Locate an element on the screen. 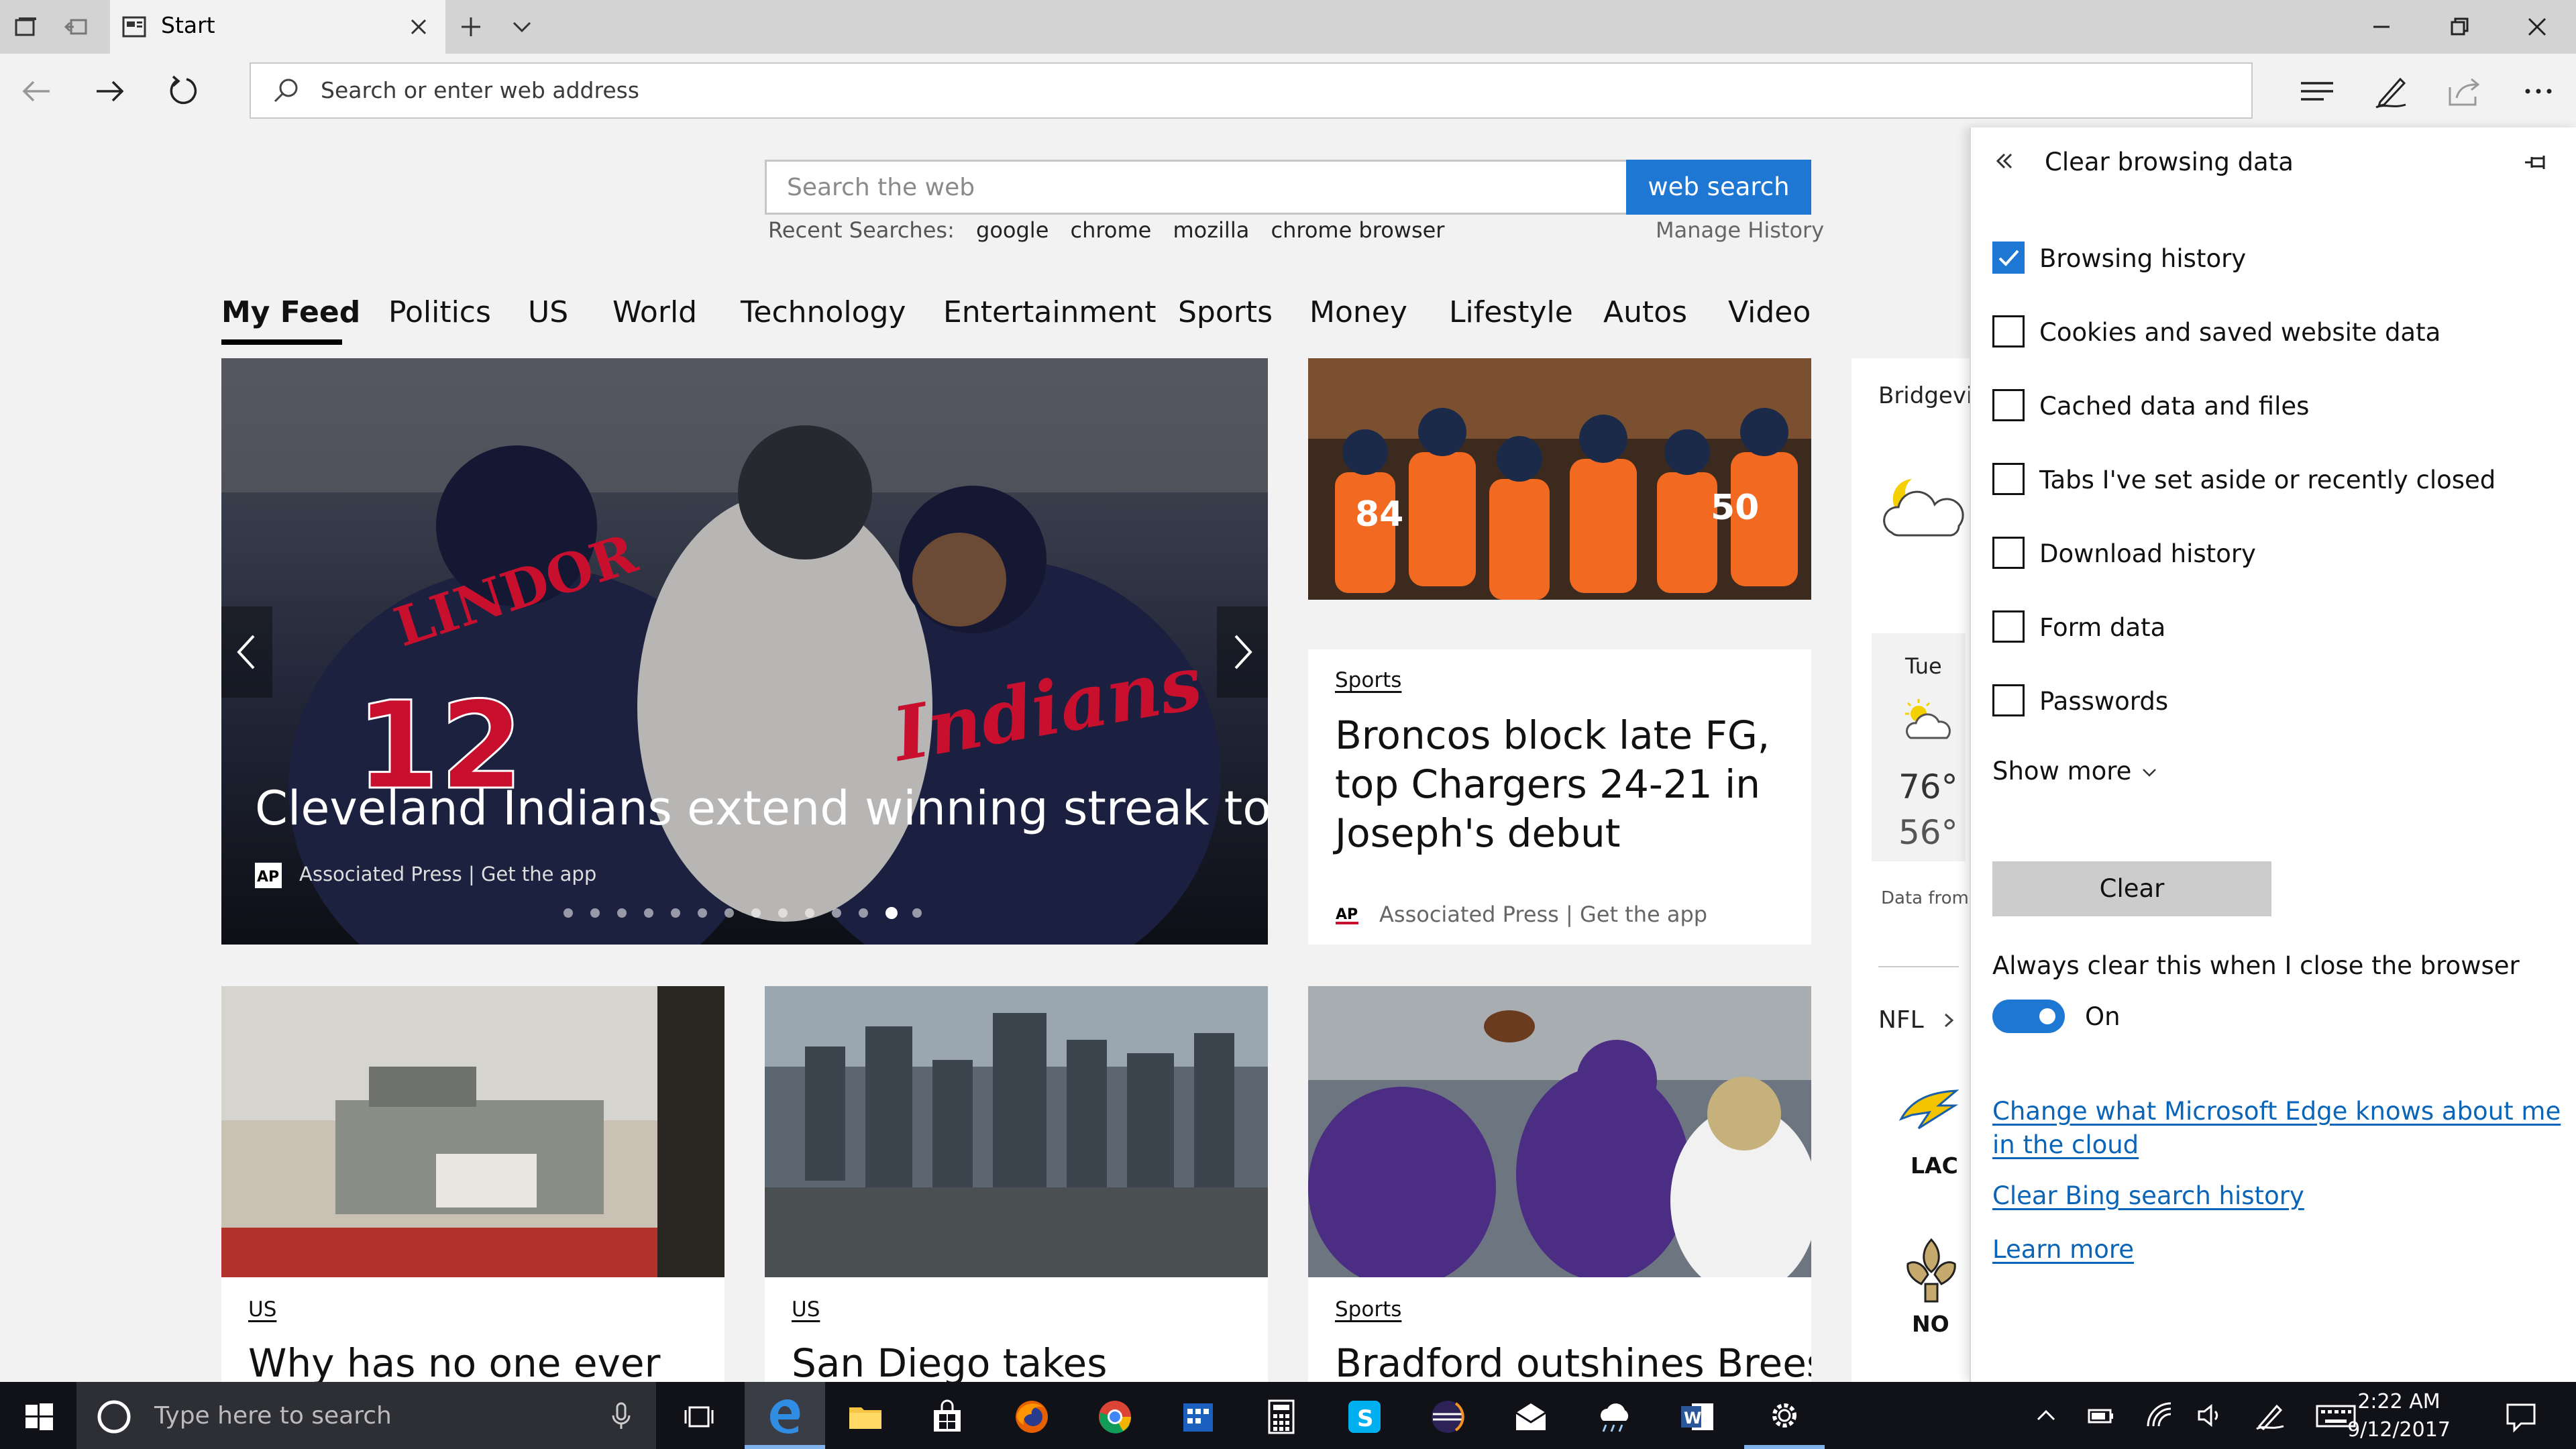 This screenshot has width=2576, height=1449. windows-start-icon is located at coordinates (39, 1417).